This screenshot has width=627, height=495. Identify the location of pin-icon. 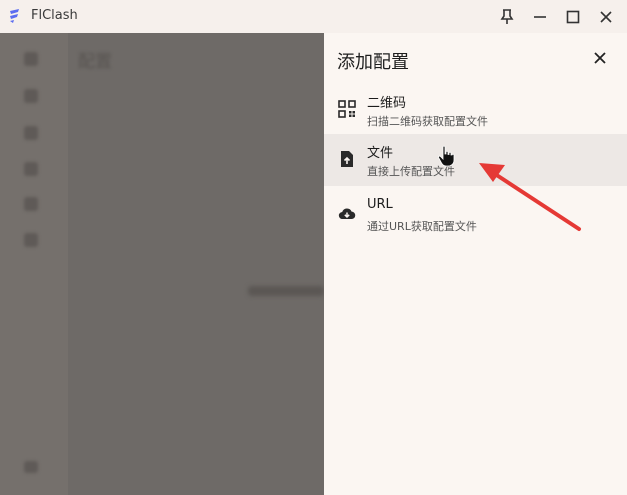
(507, 16).